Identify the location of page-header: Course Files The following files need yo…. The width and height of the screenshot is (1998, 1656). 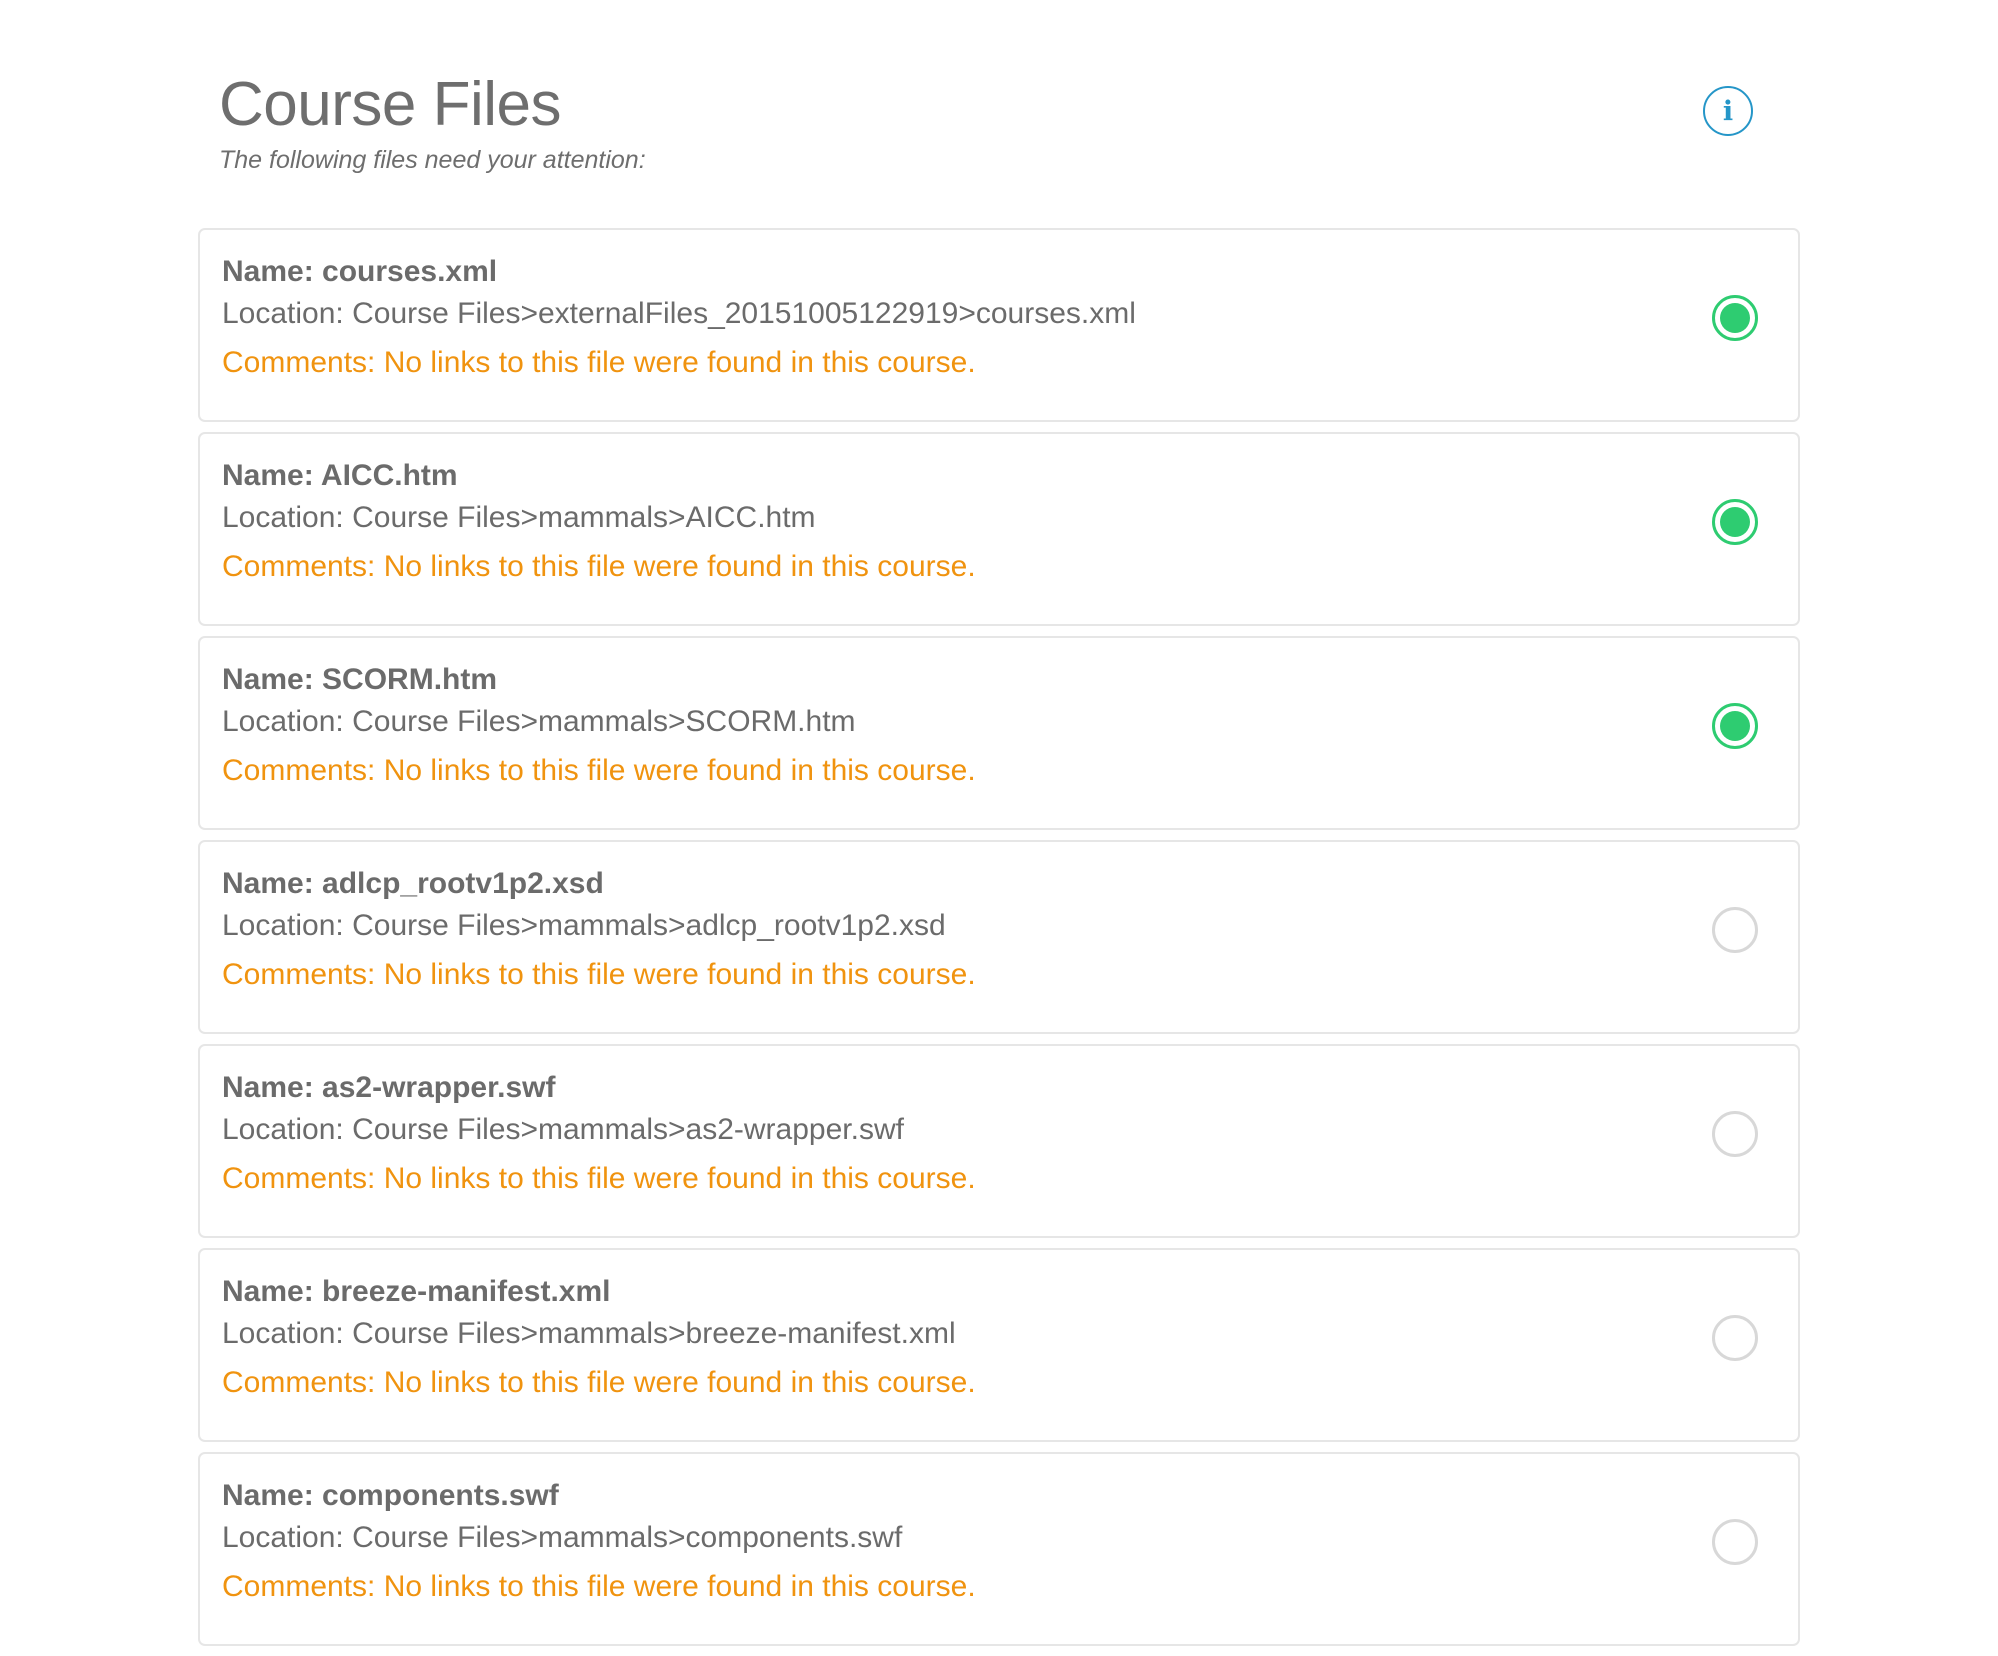
(432, 121).